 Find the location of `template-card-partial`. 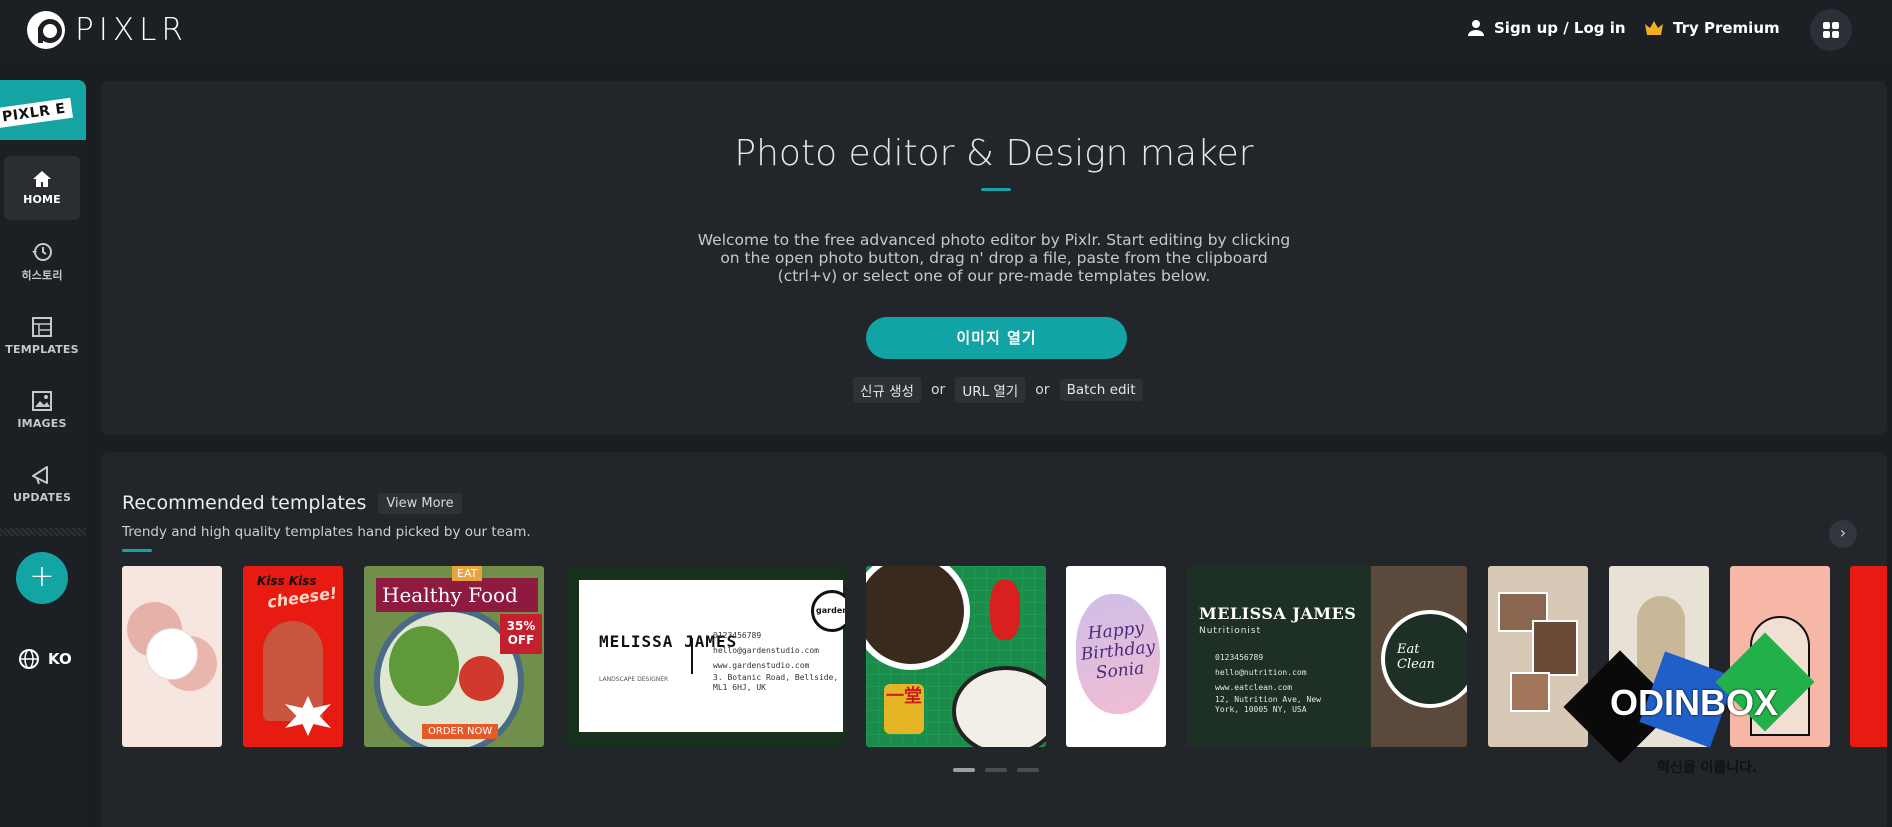

template-card-partial is located at coordinates (1868, 656).